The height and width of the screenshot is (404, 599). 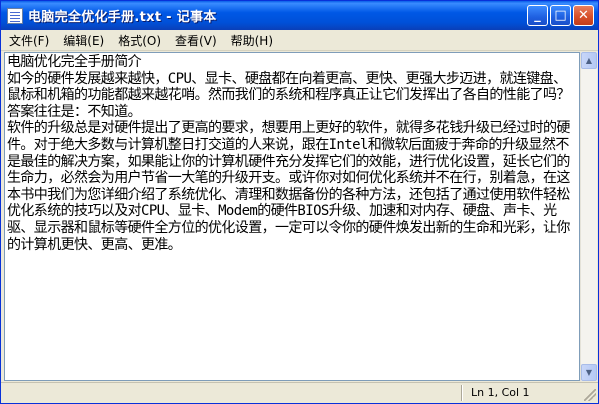 I want to click on menu-help: 帮助(H), so click(x=252, y=40).